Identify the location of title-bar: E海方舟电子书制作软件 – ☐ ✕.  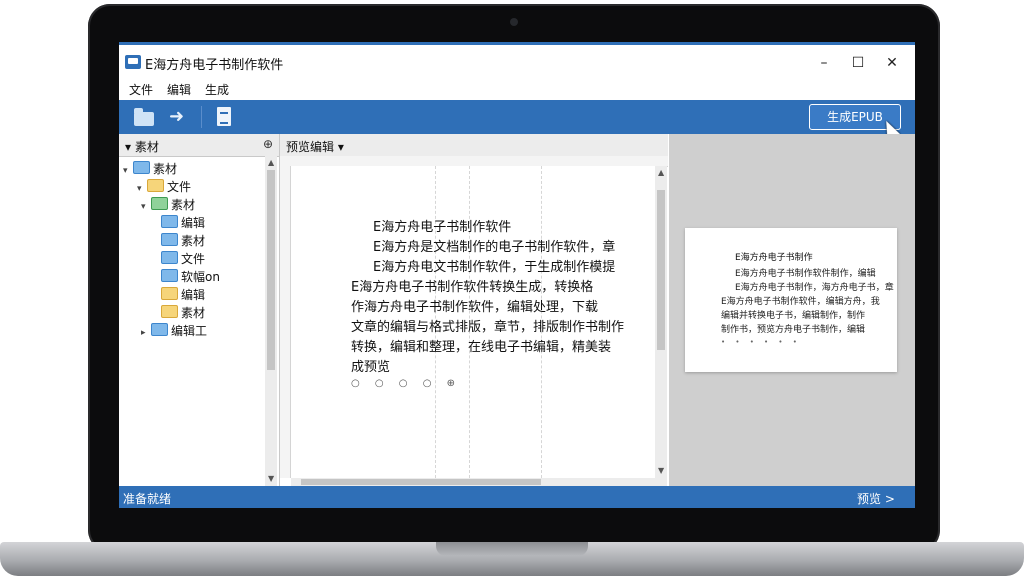
(517, 60).